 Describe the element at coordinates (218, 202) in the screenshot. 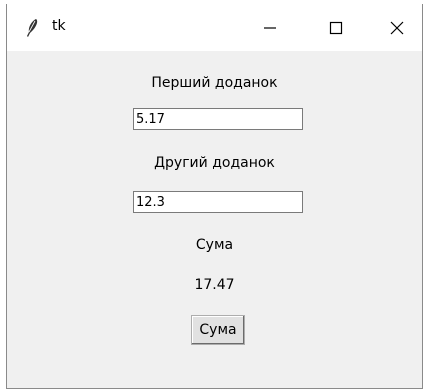

I see `second-addend-input` at that location.